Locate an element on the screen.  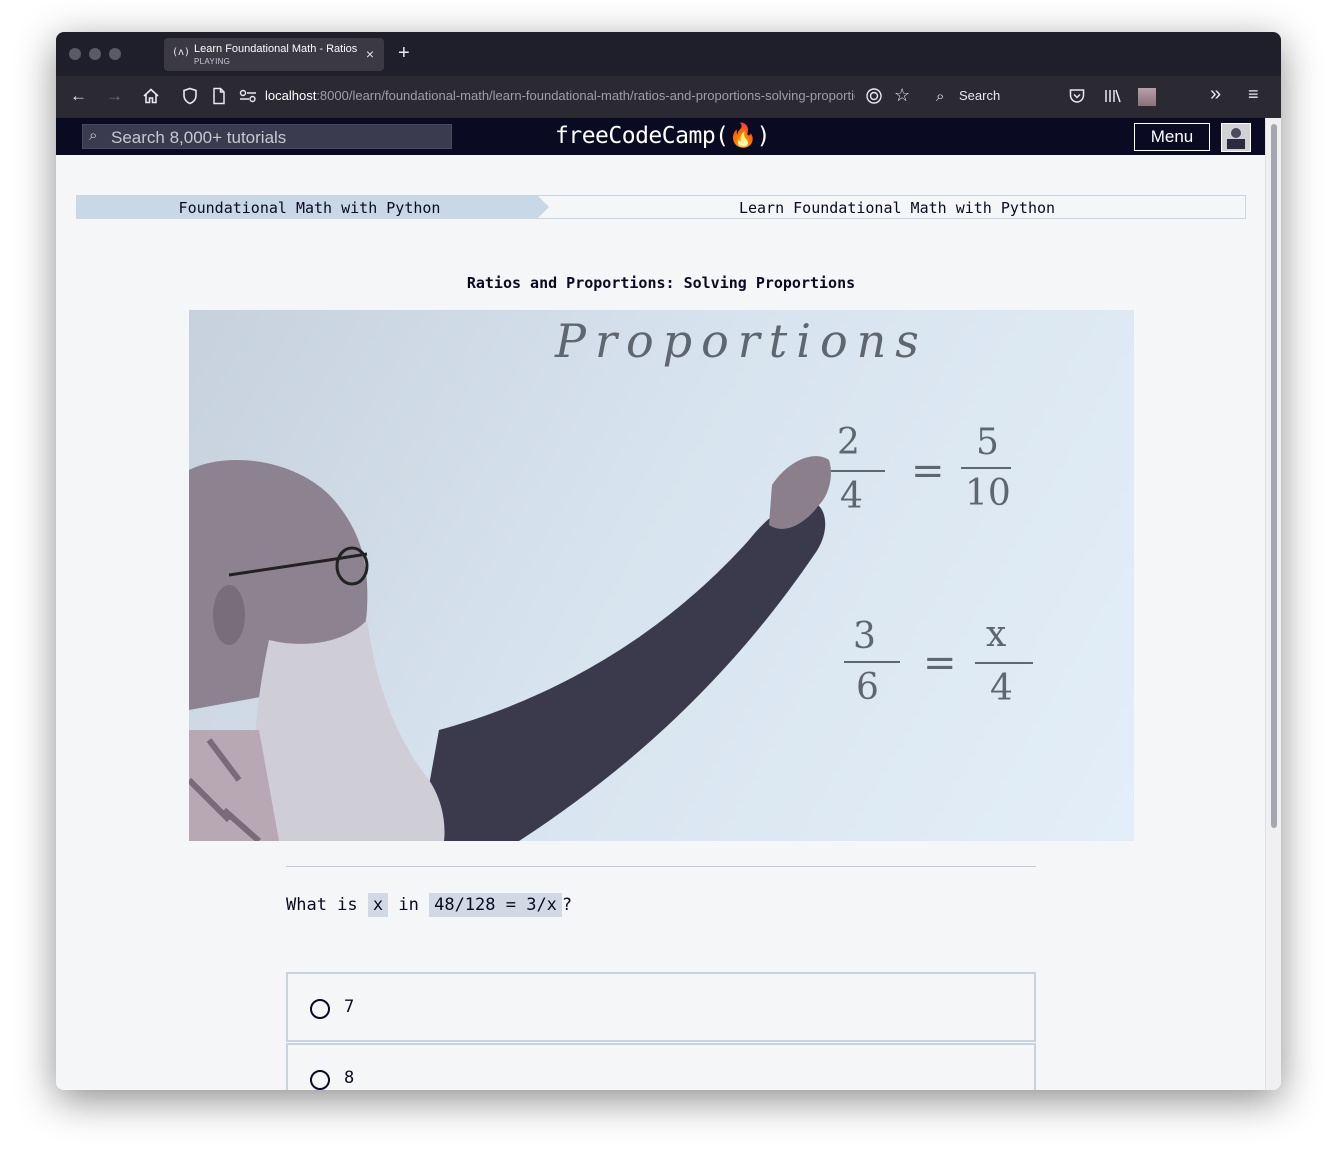
page-icon is located at coordinates (219, 96).